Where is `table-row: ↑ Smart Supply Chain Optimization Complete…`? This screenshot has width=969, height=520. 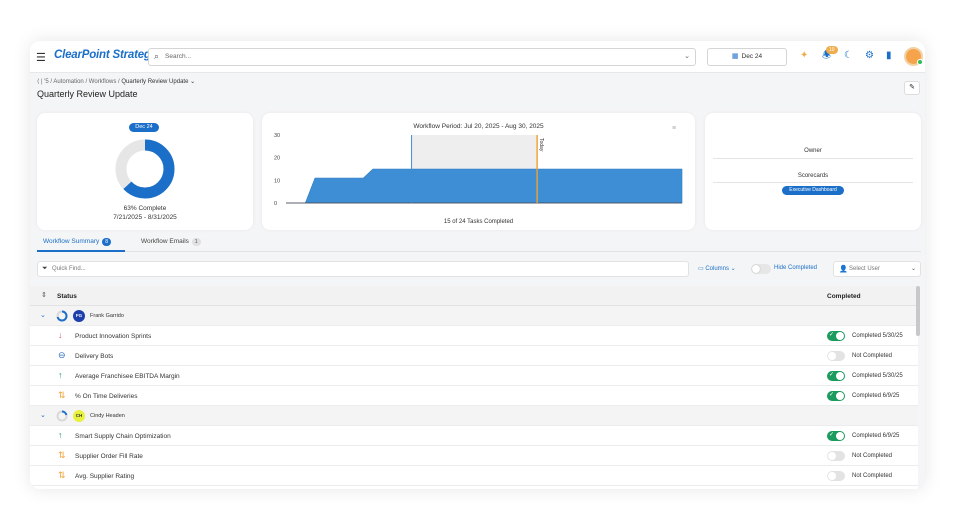
table-row: ↑ Smart Supply Chain Optimization Complete… is located at coordinates (474, 436).